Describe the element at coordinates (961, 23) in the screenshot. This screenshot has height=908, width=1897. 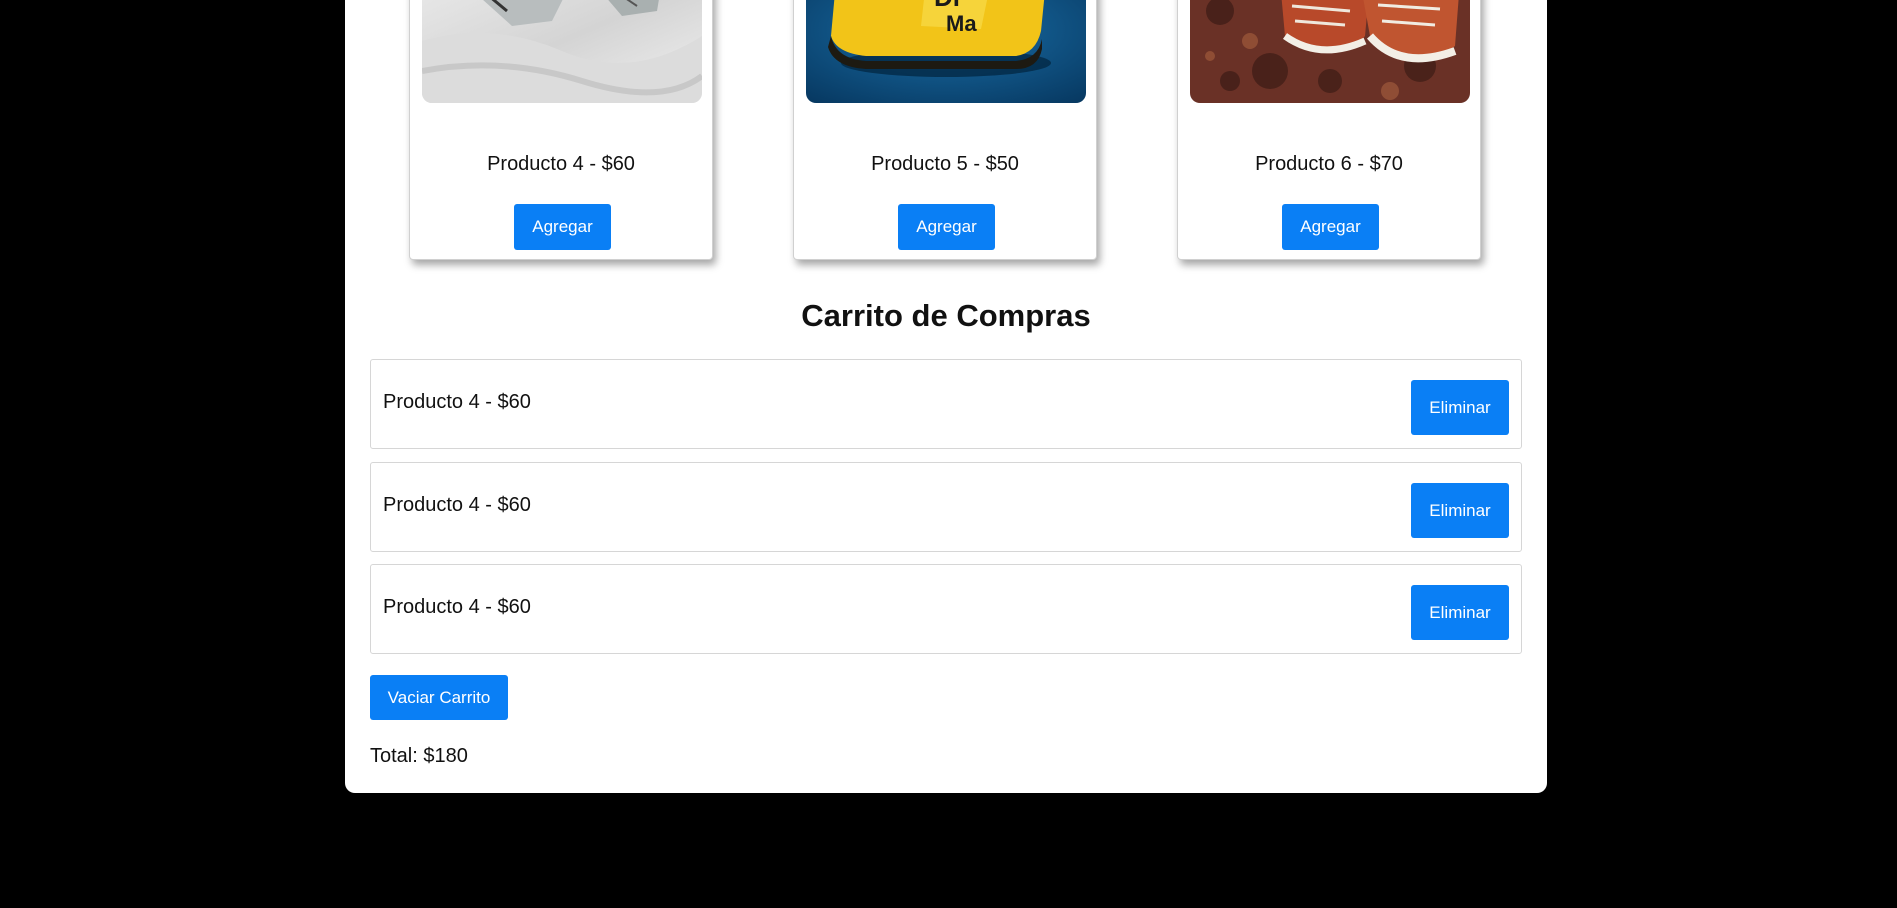
I see `svg-text: Ma` at that location.